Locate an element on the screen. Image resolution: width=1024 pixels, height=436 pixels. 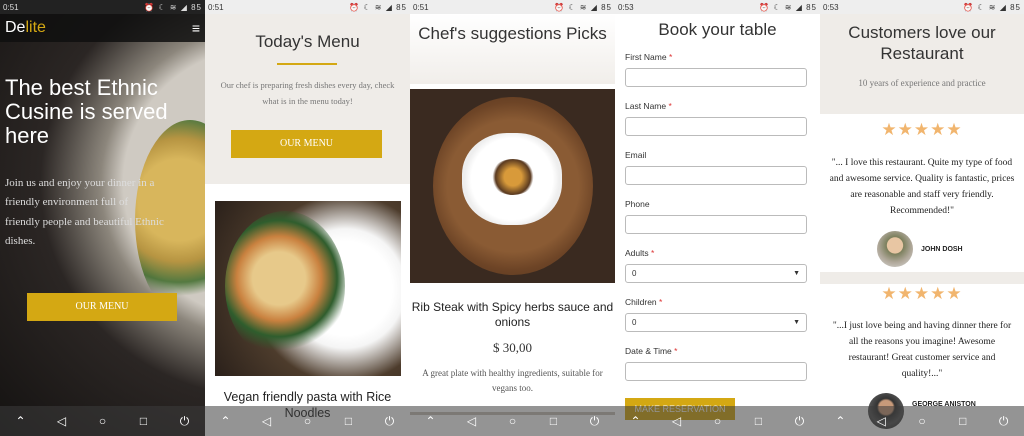
adults-value: 0 is located at coordinates (634, 273).